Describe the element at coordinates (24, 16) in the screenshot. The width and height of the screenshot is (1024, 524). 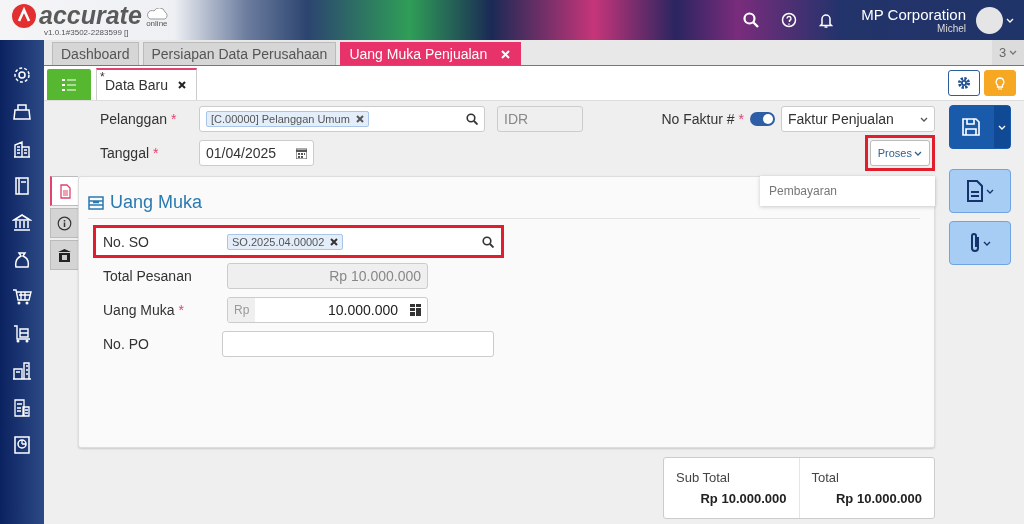
I see `logo-icon` at that location.